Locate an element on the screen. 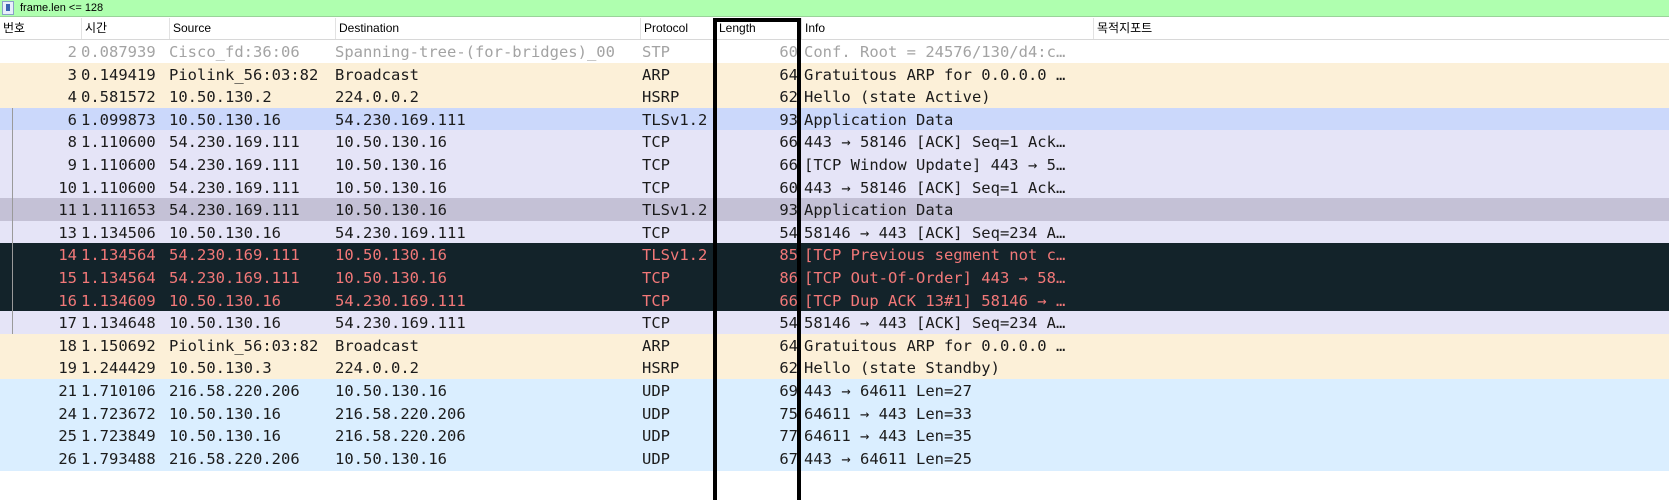 Image resolution: width=1669 pixels, height=500 pixels. column-header-info: Info is located at coordinates (947, 28).